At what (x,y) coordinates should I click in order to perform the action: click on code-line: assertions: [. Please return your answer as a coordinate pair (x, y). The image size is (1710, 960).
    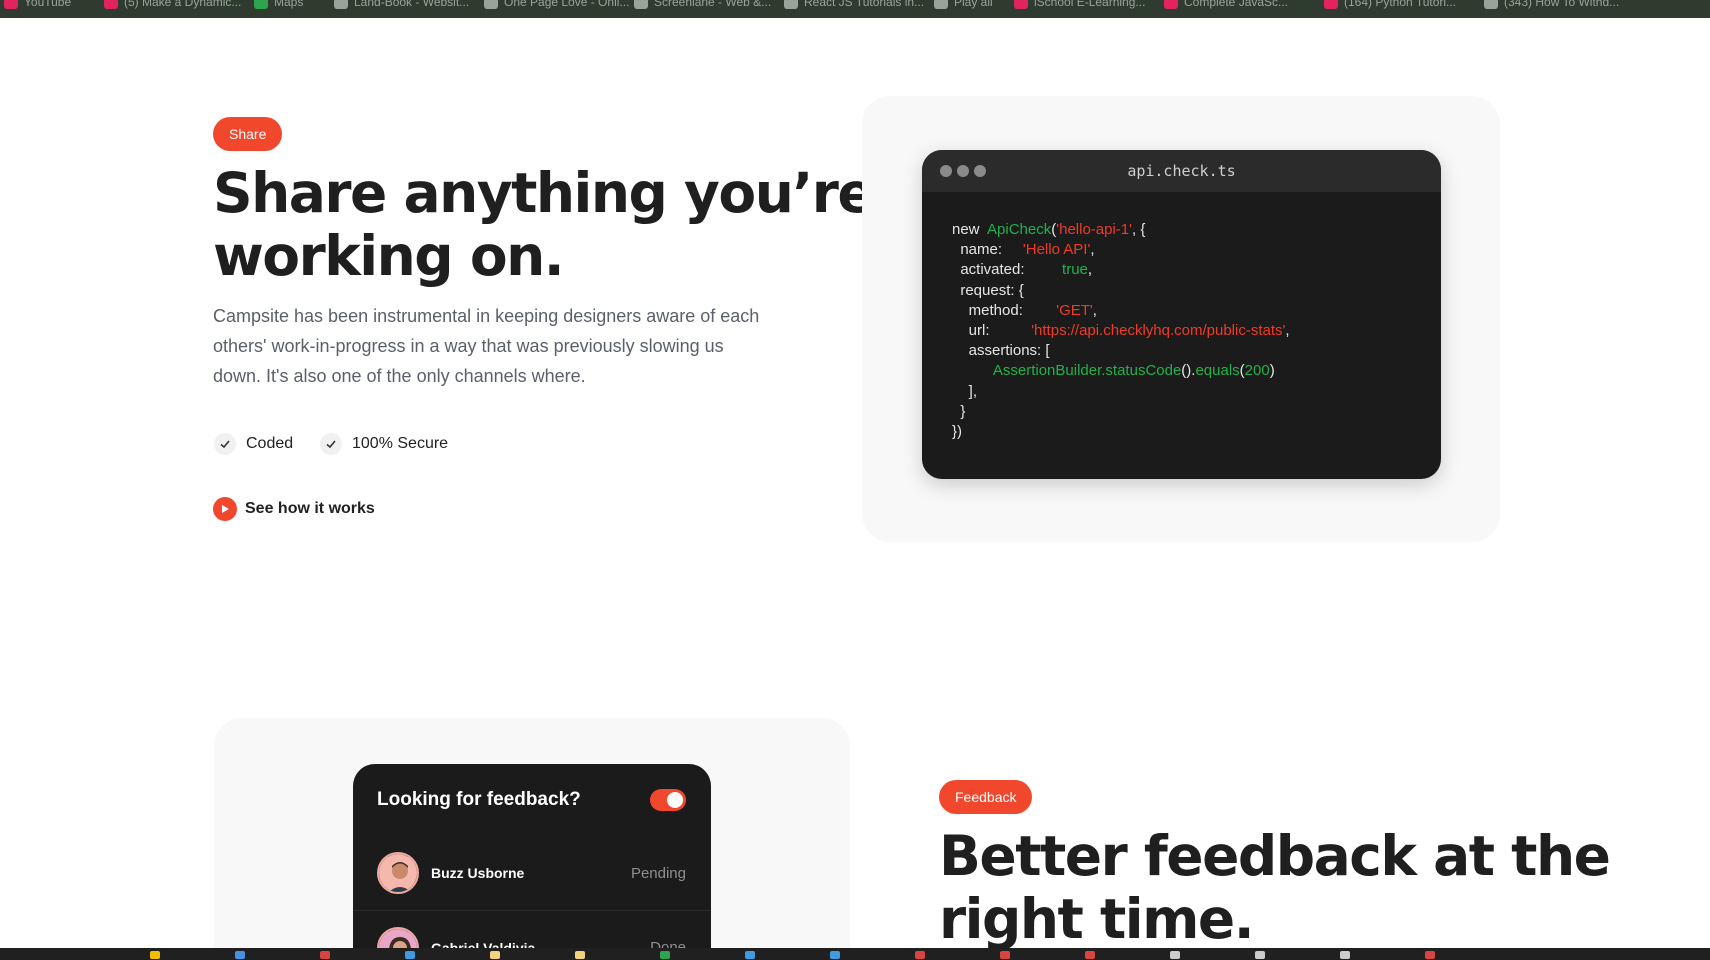
    Looking at the image, I should click on (1001, 351).